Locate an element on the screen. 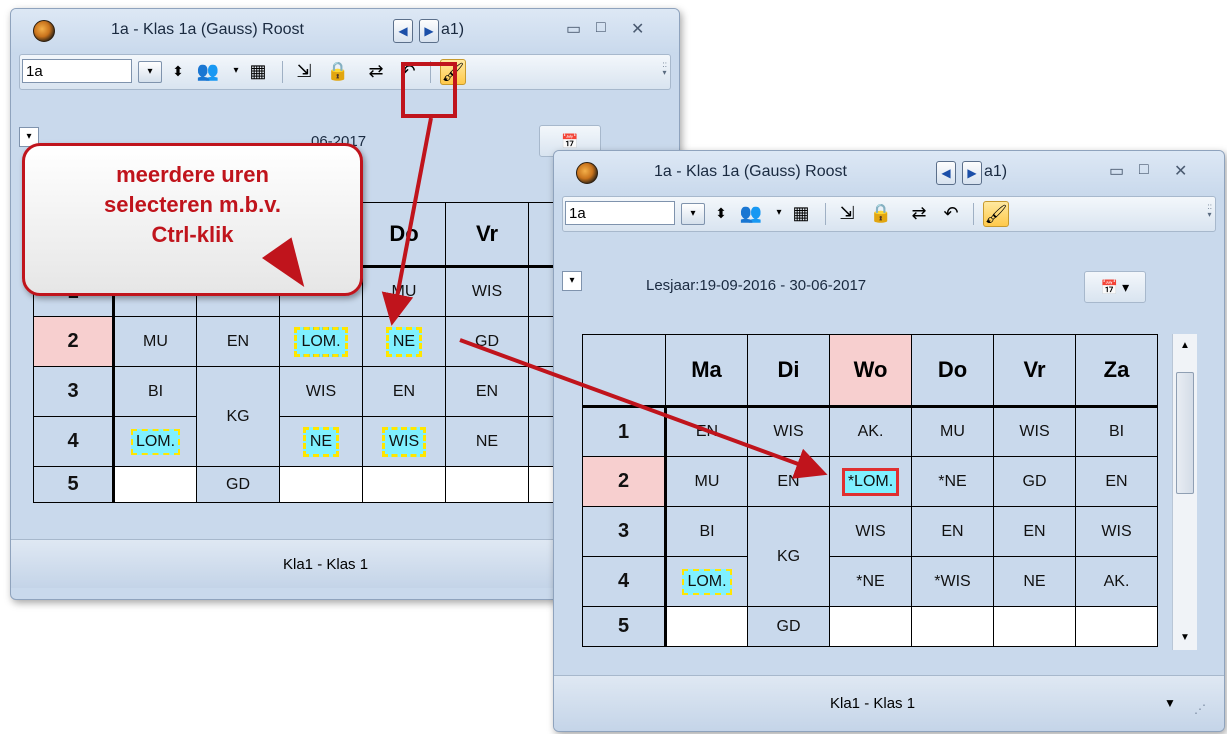 Image resolution: width=1227 pixels, height=734 pixels. callout-line: meerdere uren is located at coordinates (192, 174).